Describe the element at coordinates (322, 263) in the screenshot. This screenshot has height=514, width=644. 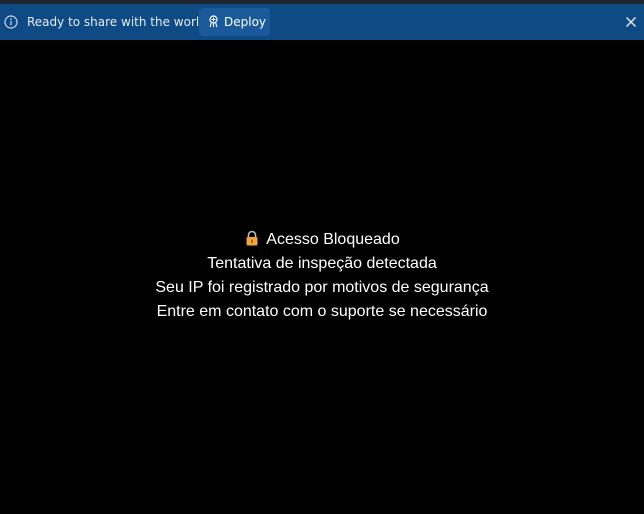
I see `inspection-detected-text: Tentativa de inspeção detectada` at that location.